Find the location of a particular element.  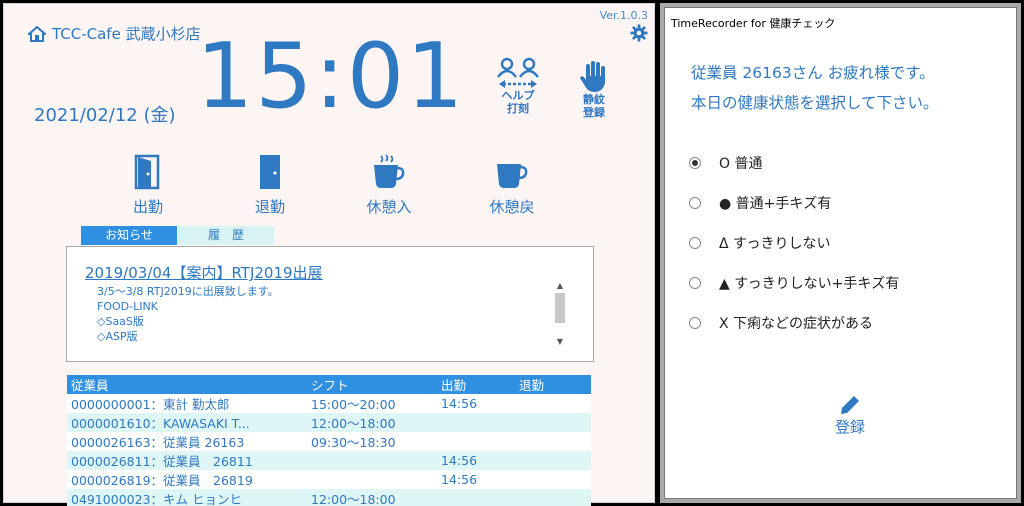

register-button: 登録 is located at coordinates (850, 415).